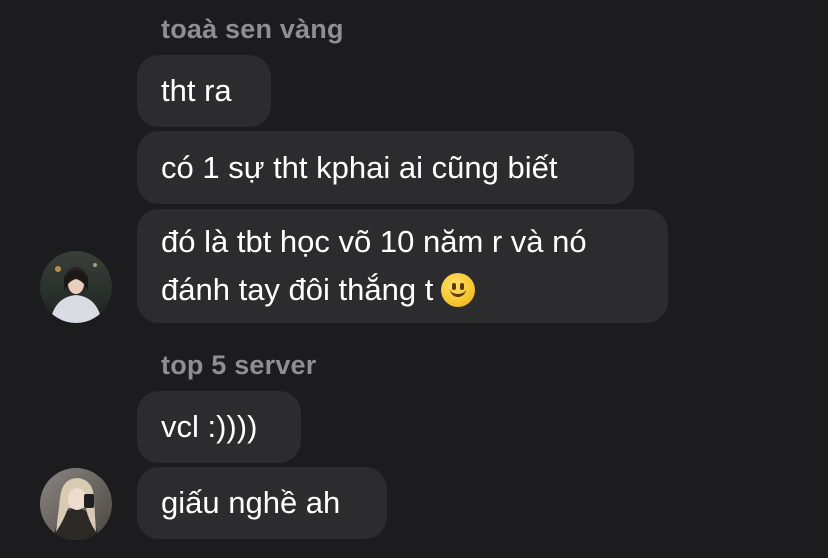 This screenshot has height=558, width=828. I want to click on message-text-line: đó là tbt học võ 10 năm r và nó, so click(374, 241).